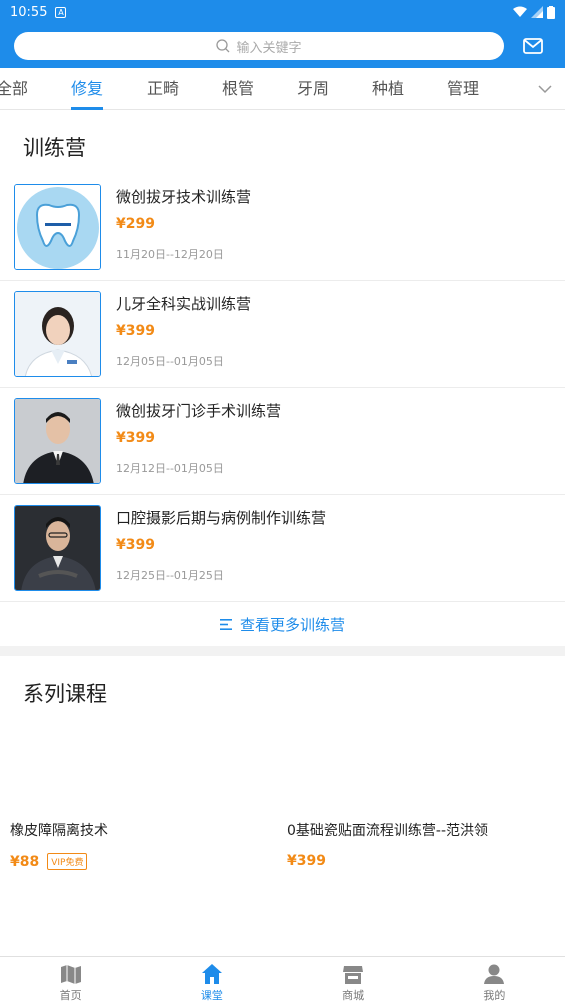 The height and width of the screenshot is (1004, 565). What do you see at coordinates (184, 197) in the screenshot?
I see `camp-title: 微创拔牙技术训练营` at bounding box center [184, 197].